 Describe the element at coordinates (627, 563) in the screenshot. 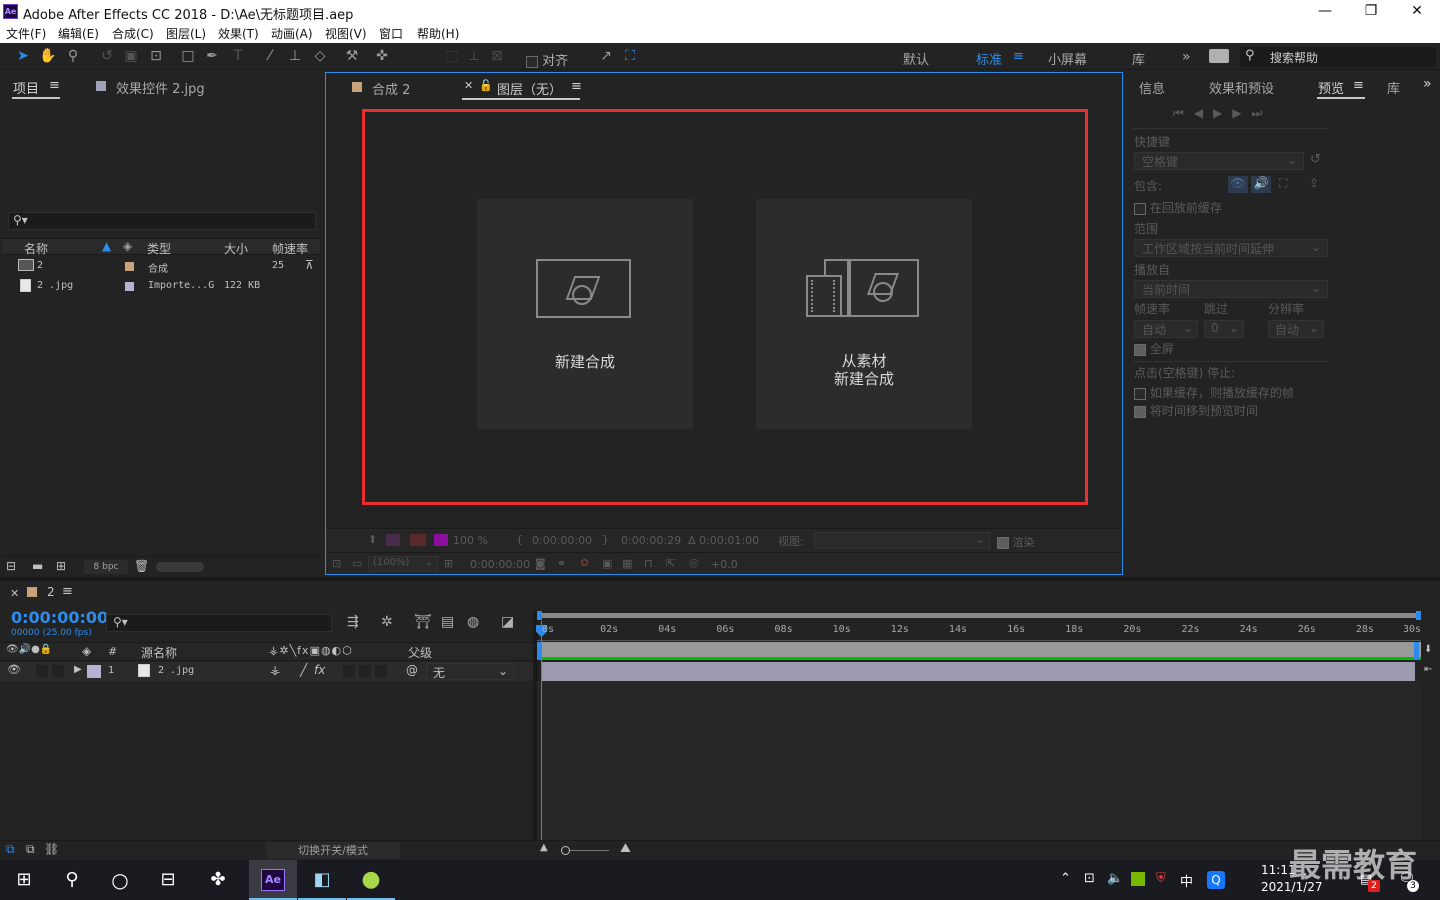

I see `transparency-grid-icon: ▦` at that location.